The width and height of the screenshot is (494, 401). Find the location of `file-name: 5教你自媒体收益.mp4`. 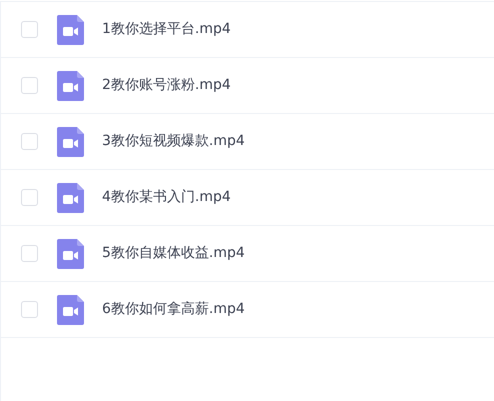

file-name: 5教你自媒体收益.mp4 is located at coordinates (173, 253).